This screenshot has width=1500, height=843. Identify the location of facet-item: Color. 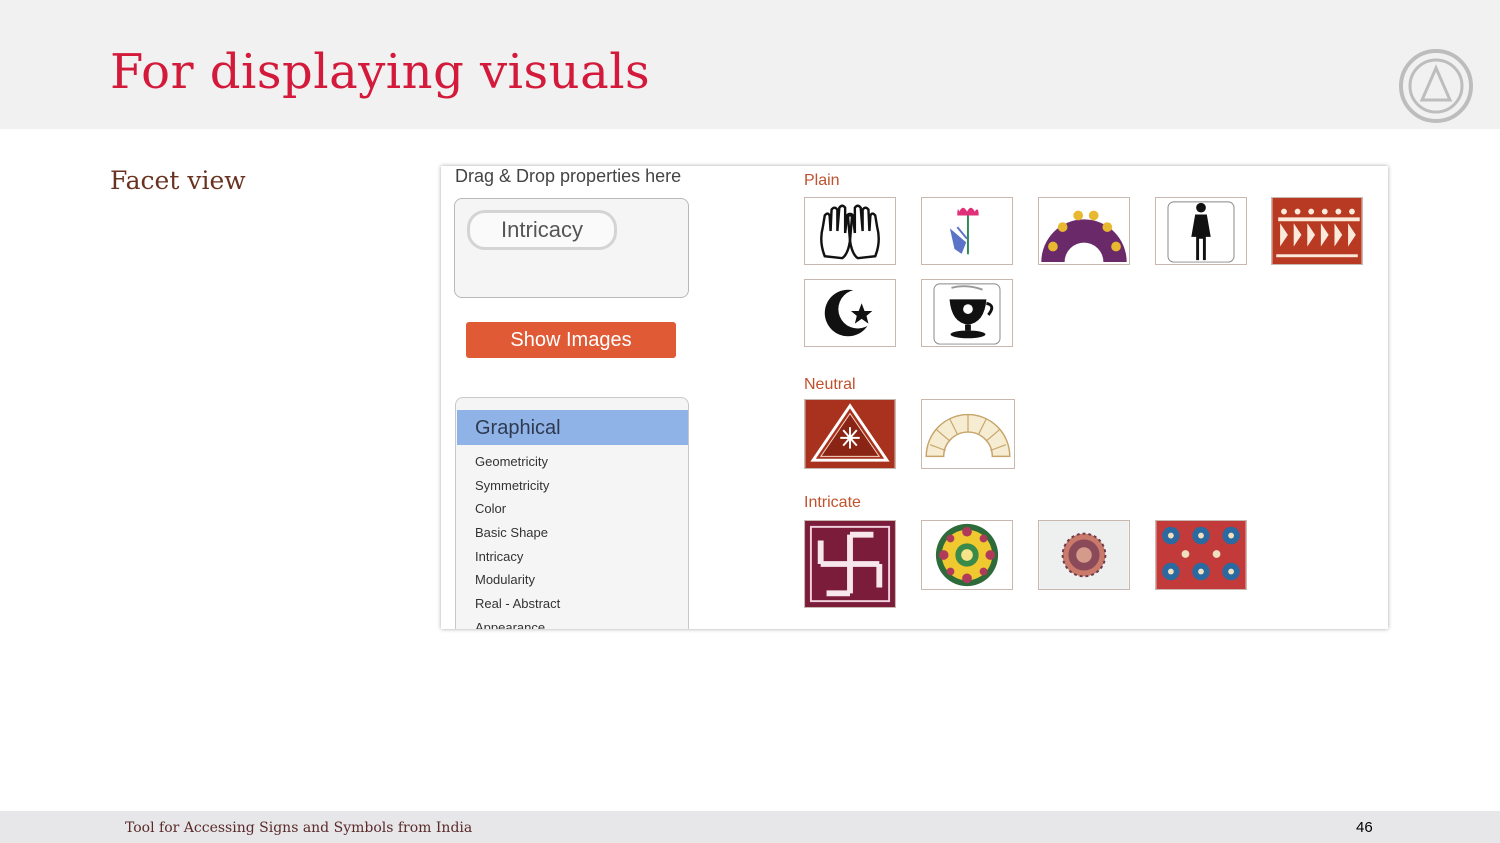
(517, 512).